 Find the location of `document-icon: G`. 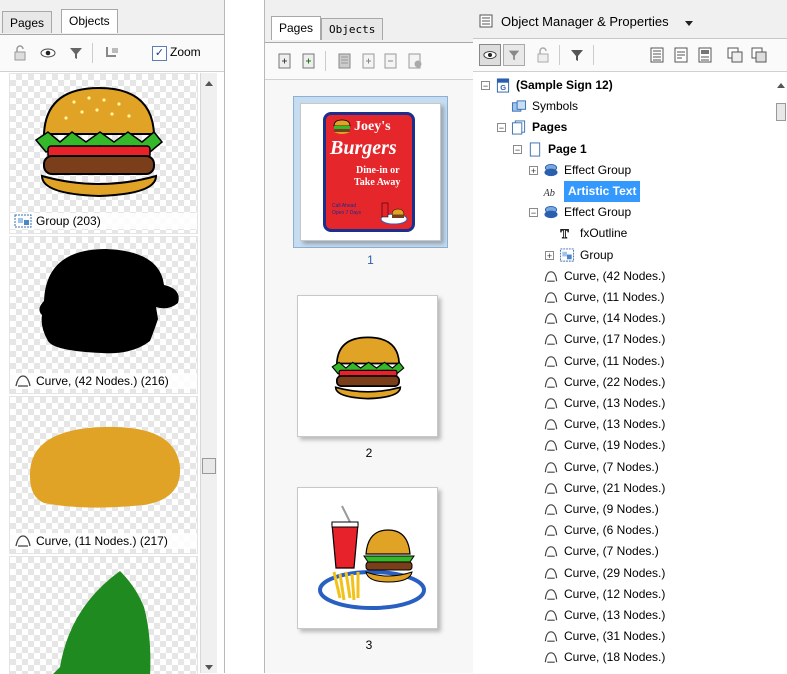

document-icon: G is located at coordinates (503, 85).